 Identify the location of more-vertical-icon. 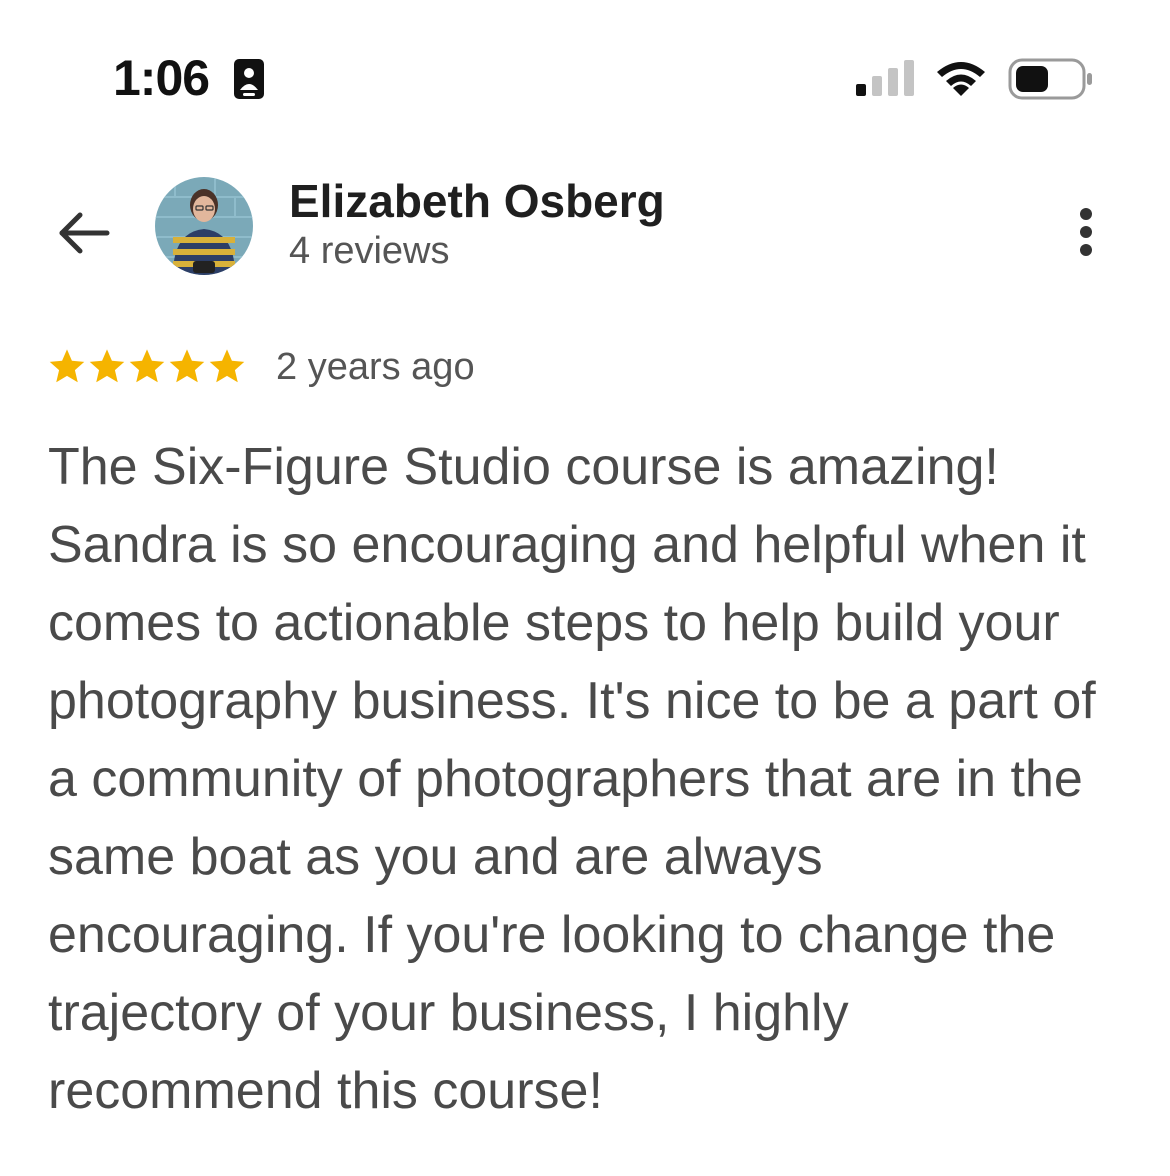
(1086, 232).